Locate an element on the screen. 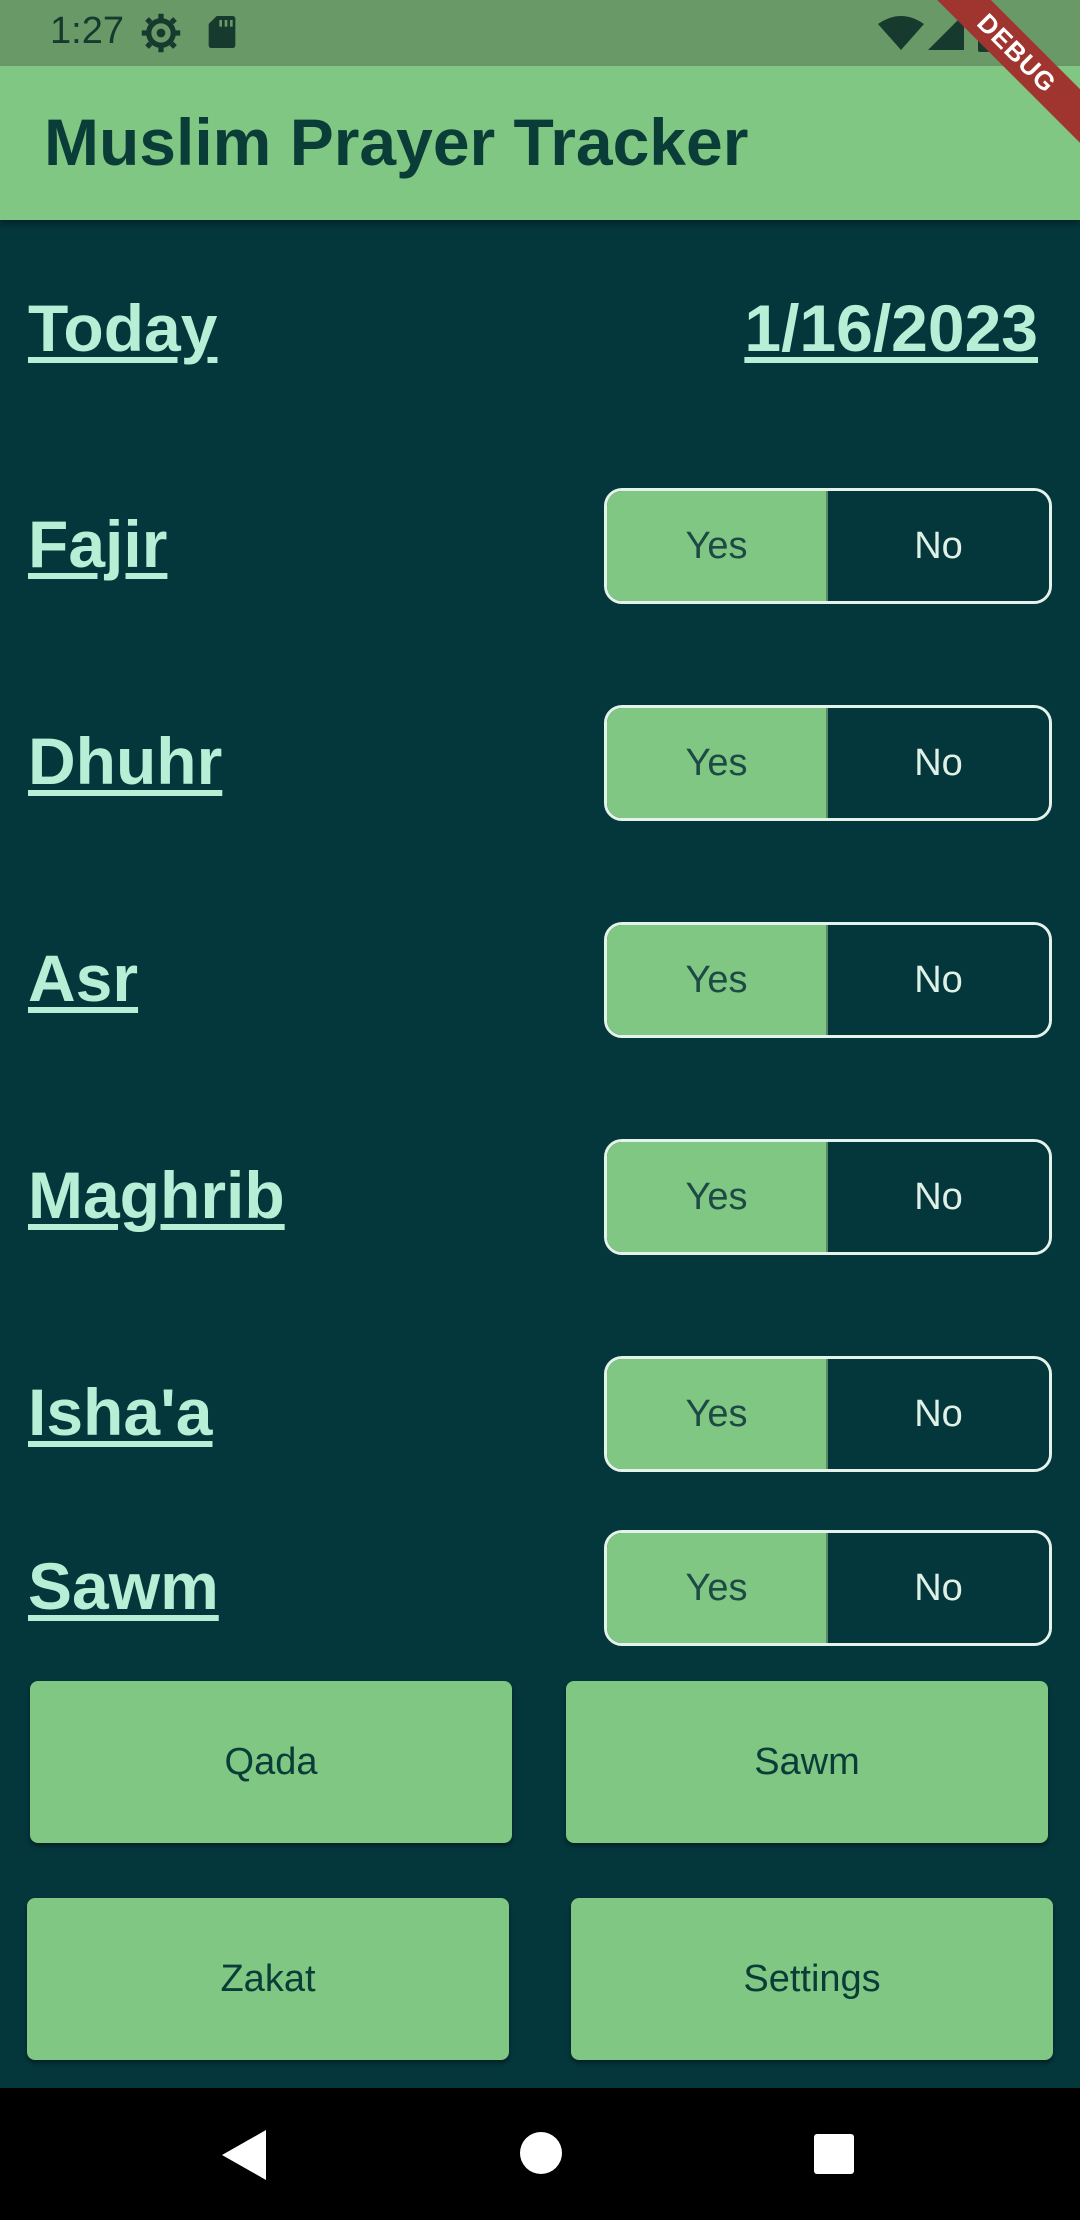 Image resolution: width=1080 pixels, height=2220 pixels. prayer-name: Asr is located at coordinates (83, 978).